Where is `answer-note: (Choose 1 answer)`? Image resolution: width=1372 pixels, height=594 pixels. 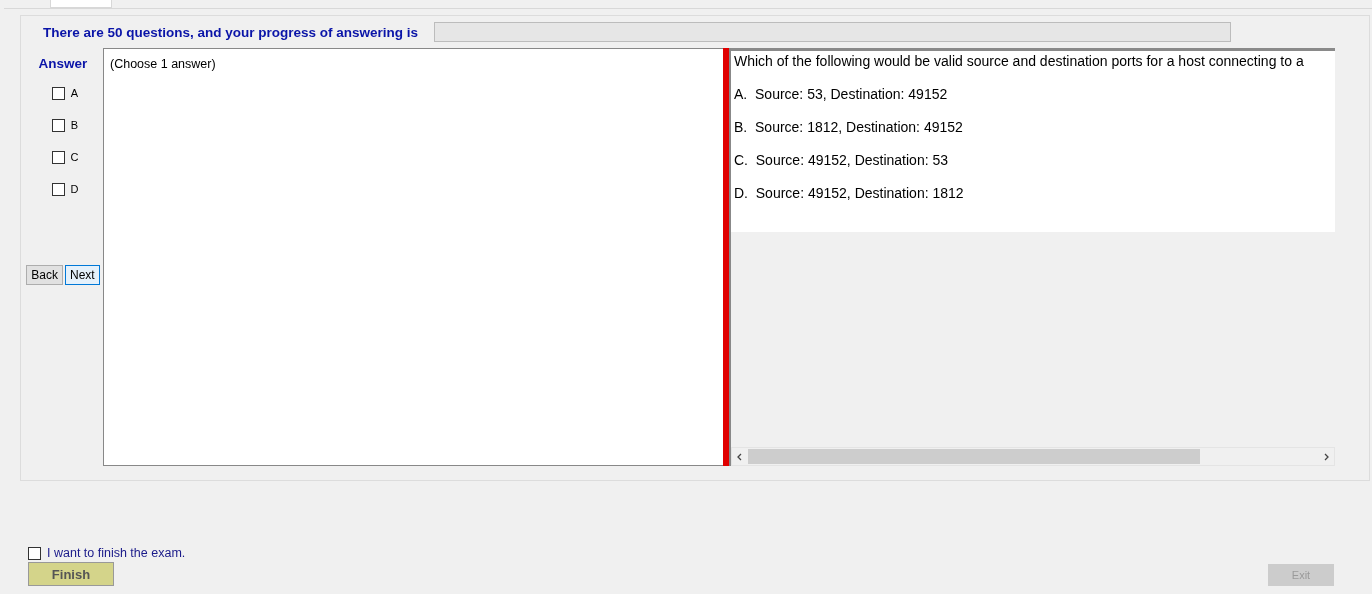
answer-note: (Choose 1 answer) is located at coordinates (163, 64).